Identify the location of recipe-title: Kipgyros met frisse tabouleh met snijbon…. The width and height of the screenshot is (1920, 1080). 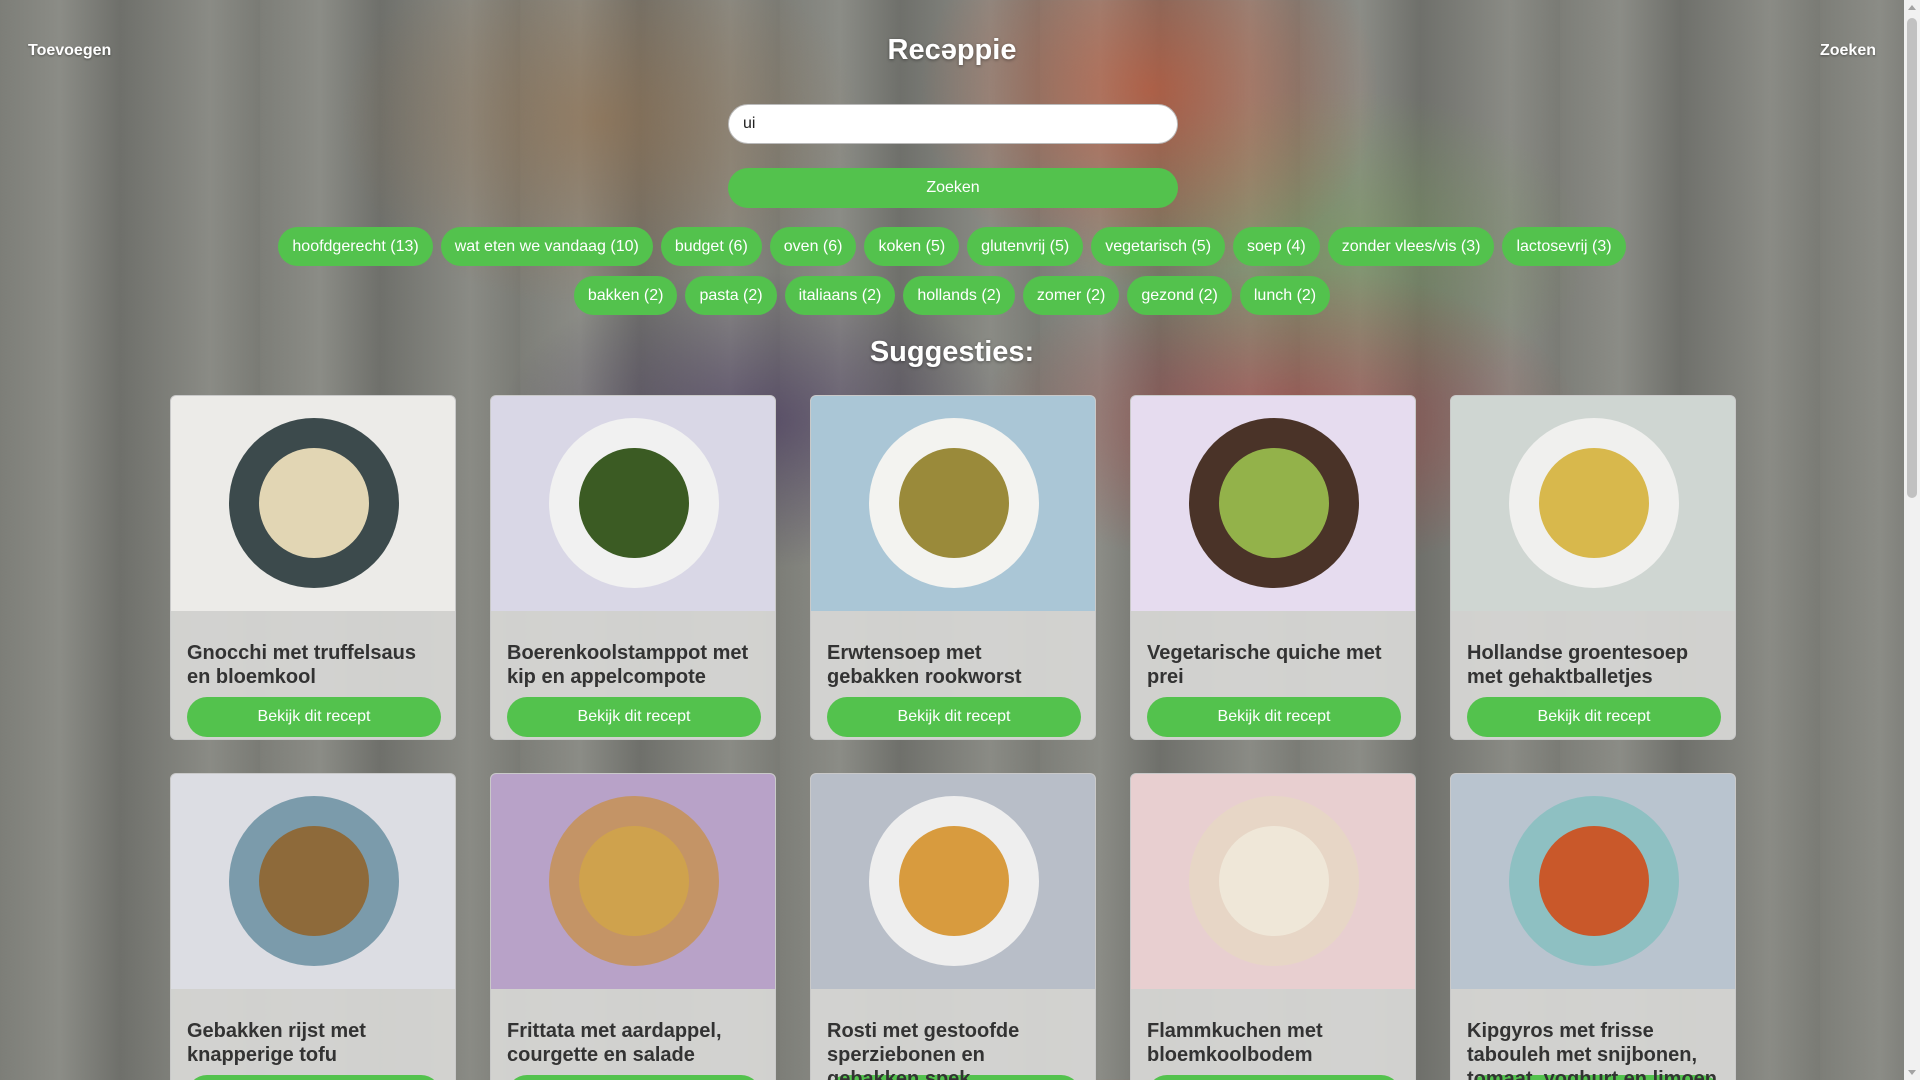
(1592, 1050).